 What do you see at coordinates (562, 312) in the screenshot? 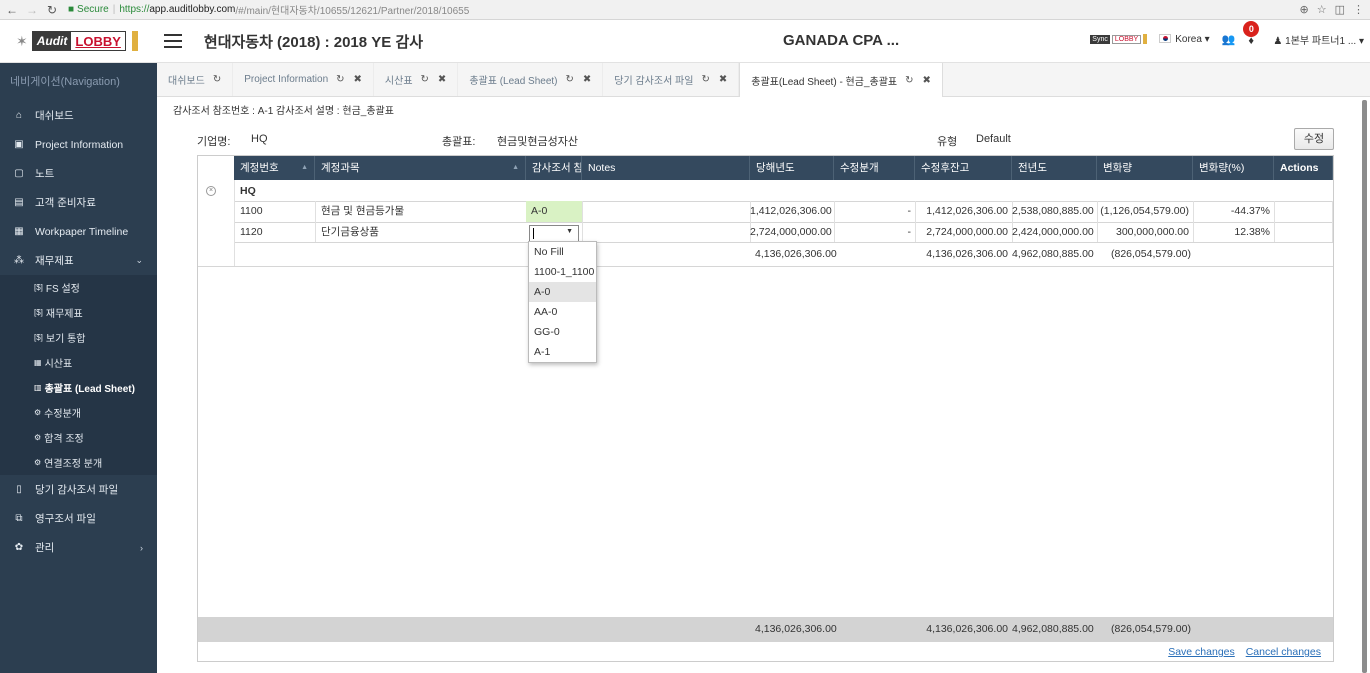
I see `dropdown-option: AA-0` at bounding box center [562, 312].